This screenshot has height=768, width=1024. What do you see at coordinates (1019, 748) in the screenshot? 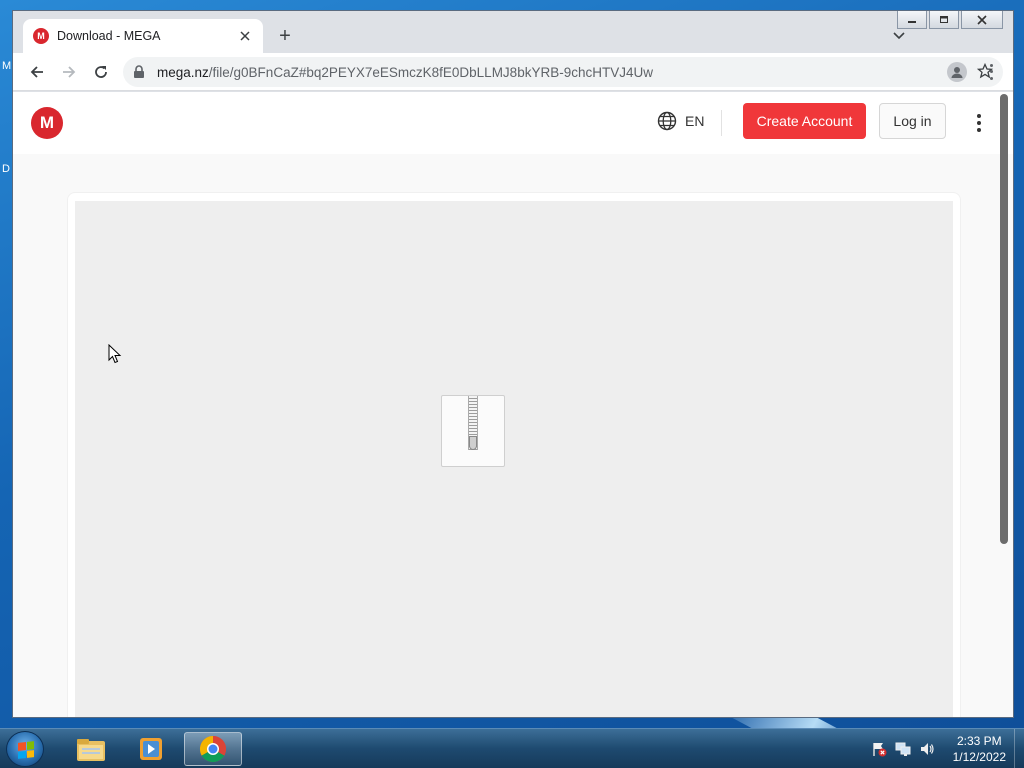
I see `show-desktop-button` at bounding box center [1019, 748].